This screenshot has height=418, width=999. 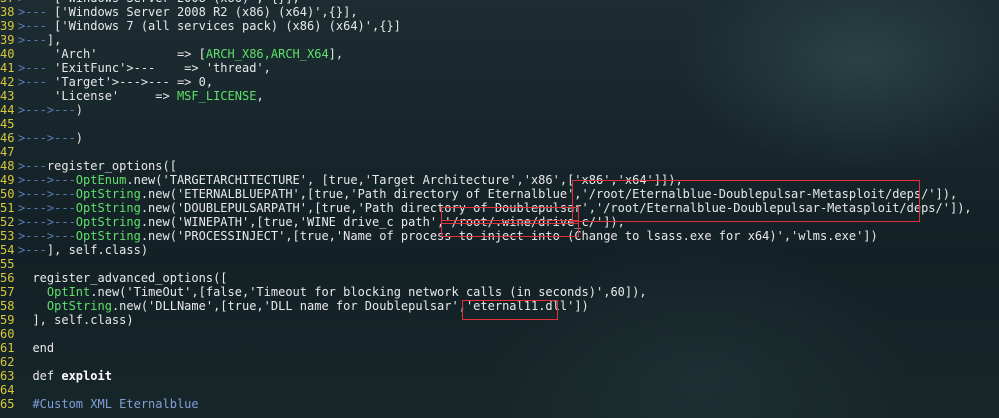 What do you see at coordinates (68, 292) in the screenshot?
I see `class-name: OptInt` at bounding box center [68, 292].